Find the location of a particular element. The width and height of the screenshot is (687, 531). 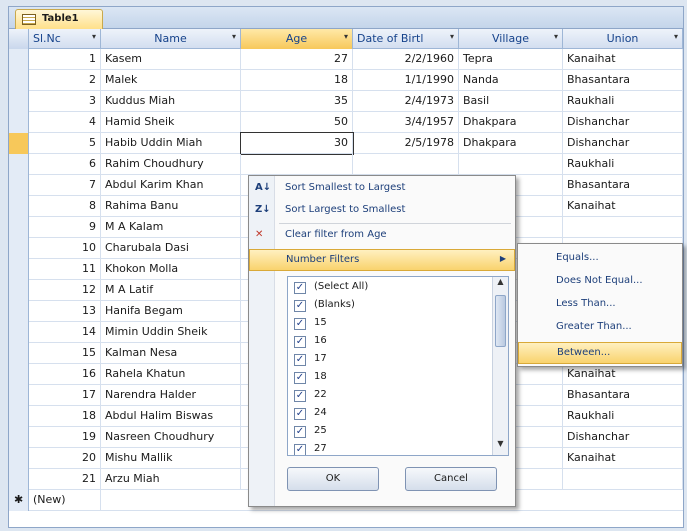

cell-sl: 16 is located at coordinates (65, 374).